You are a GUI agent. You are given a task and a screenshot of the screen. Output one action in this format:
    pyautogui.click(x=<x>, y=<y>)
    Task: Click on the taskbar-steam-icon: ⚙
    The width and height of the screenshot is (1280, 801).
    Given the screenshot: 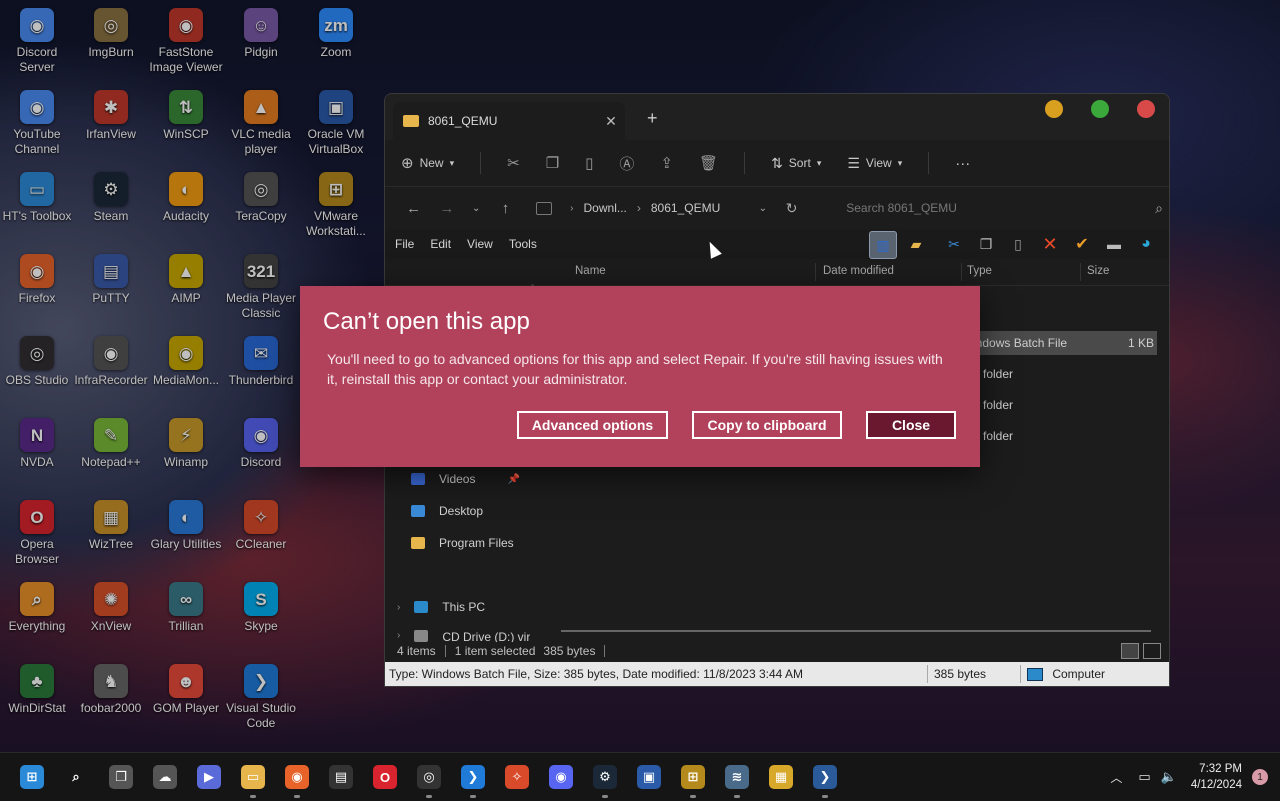 What is the action you would take?
    pyautogui.click(x=605, y=777)
    